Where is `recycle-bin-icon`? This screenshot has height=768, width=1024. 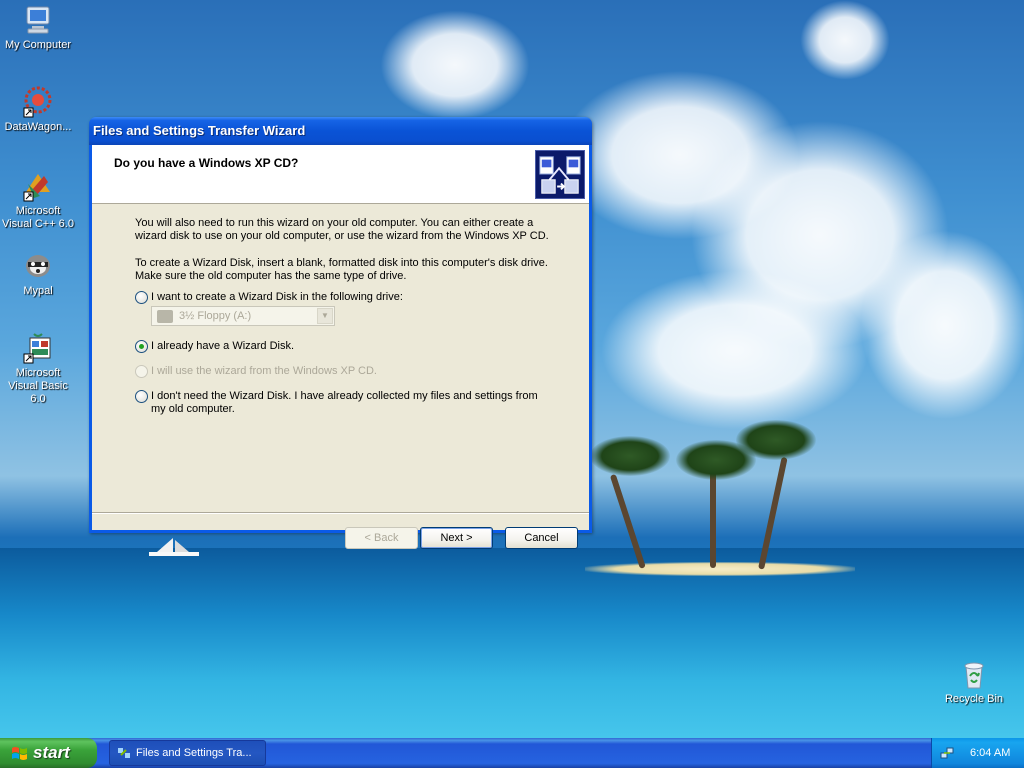 recycle-bin-icon is located at coordinates (974, 675).